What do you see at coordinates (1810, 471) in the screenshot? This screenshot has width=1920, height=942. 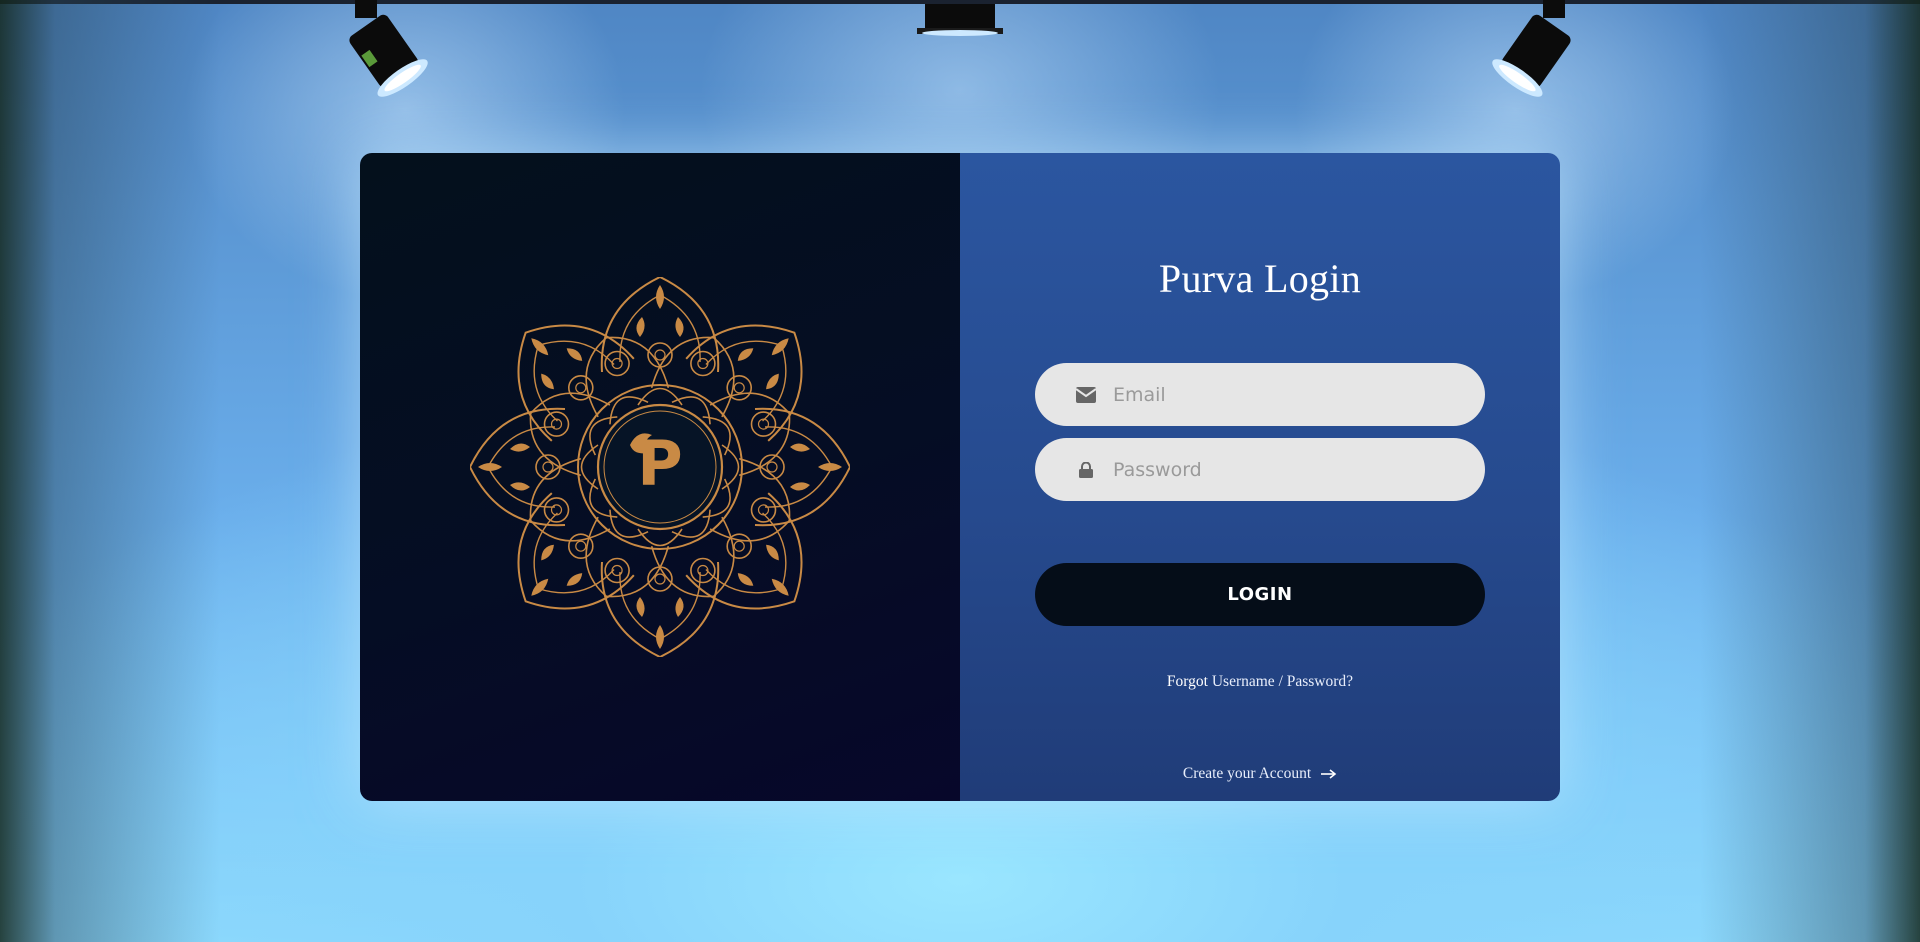 I see `right-edge-shade` at bounding box center [1810, 471].